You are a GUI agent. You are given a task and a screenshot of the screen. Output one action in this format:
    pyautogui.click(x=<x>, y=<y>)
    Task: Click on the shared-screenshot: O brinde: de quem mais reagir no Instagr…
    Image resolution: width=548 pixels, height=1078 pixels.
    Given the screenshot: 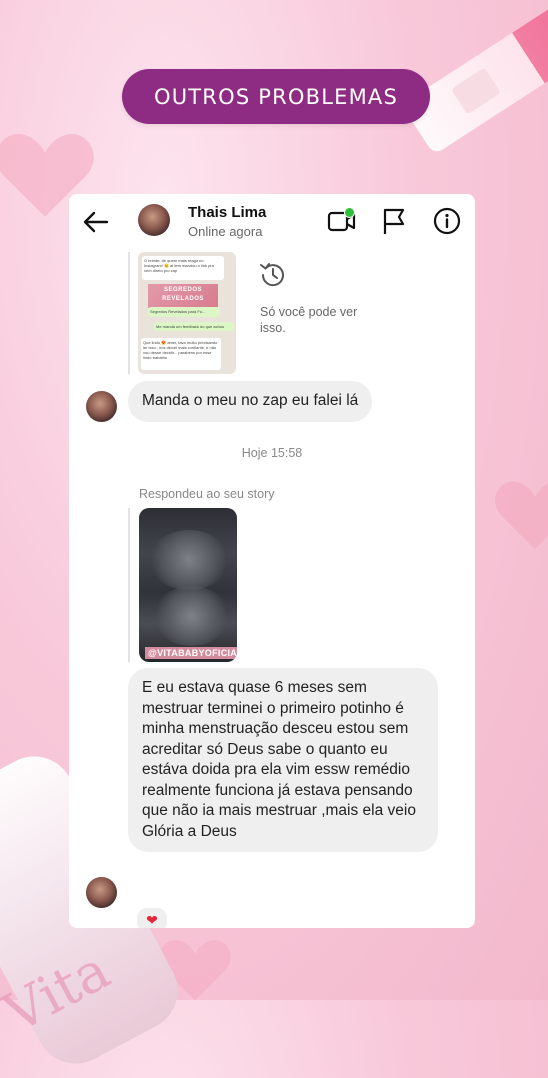 What is the action you would take?
    pyautogui.click(x=187, y=313)
    